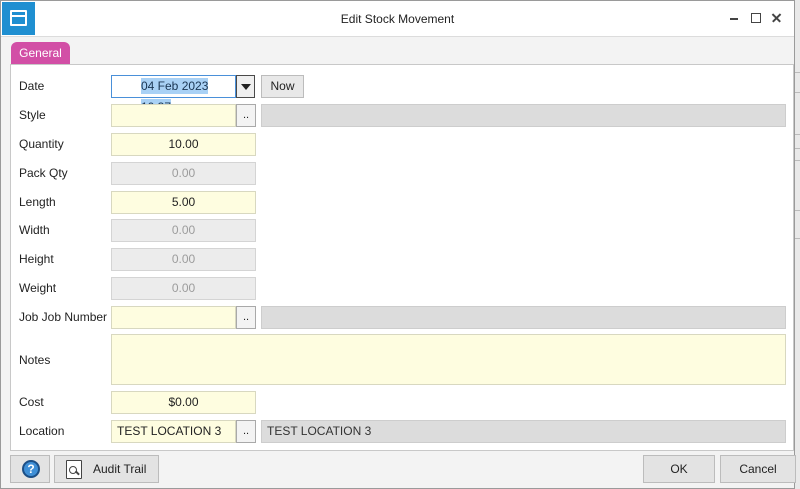  What do you see at coordinates (183, 173) in the screenshot?
I see `pack-qty-input: 0.00` at bounding box center [183, 173].